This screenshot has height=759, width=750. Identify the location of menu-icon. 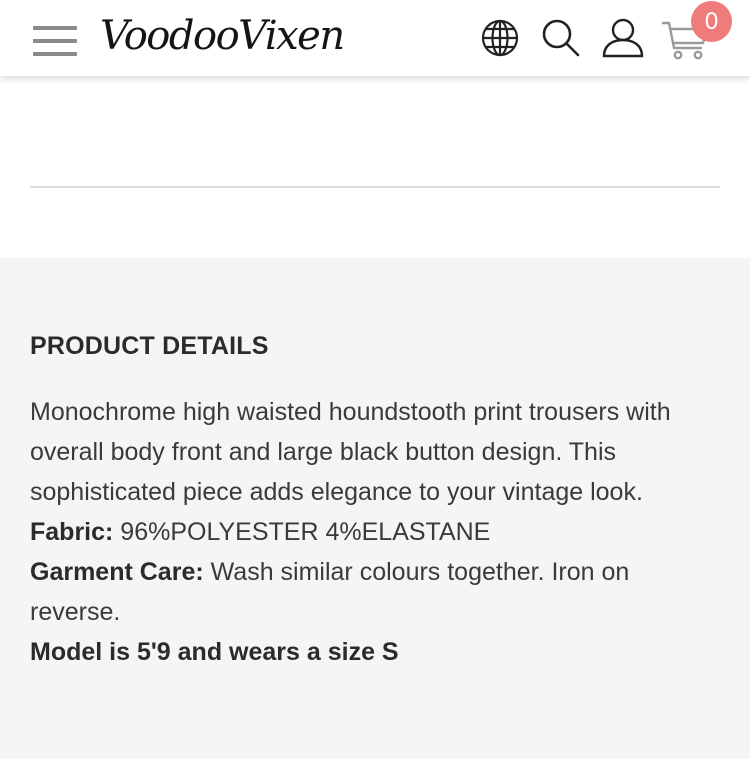
(56, 42).